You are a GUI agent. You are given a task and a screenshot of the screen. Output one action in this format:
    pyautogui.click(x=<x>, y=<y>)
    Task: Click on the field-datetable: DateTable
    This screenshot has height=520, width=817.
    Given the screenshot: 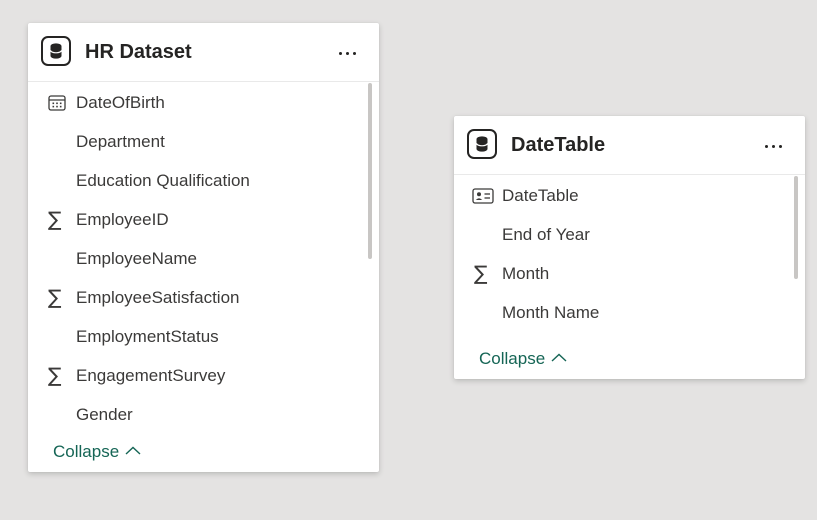 What is the action you would take?
    pyautogui.click(x=629, y=195)
    